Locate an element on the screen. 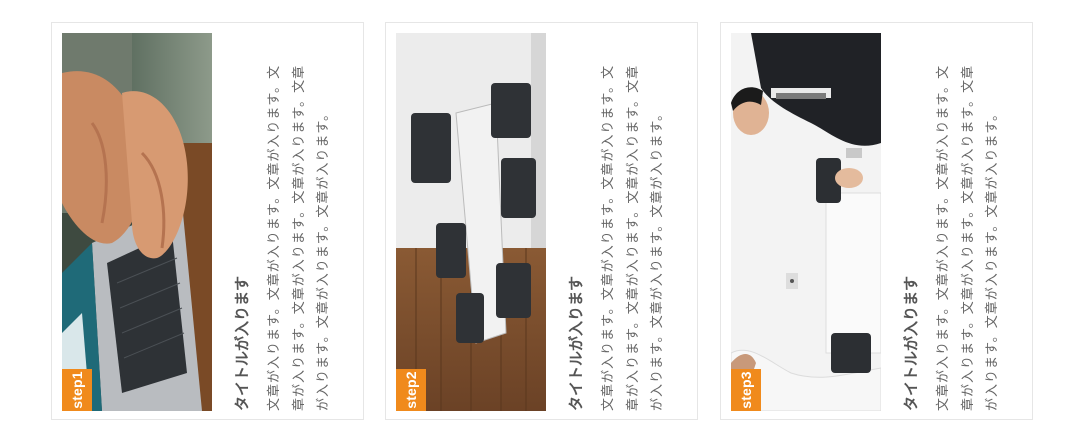  step-badge: step2 is located at coordinates (411, 390).